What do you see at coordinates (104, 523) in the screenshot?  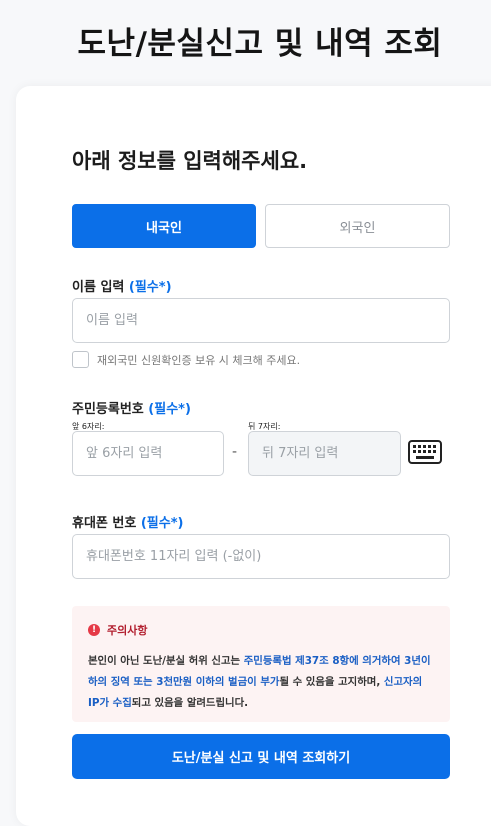 I see `phone-label-text: 휴대폰 번호` at bounding box center [104, 523].